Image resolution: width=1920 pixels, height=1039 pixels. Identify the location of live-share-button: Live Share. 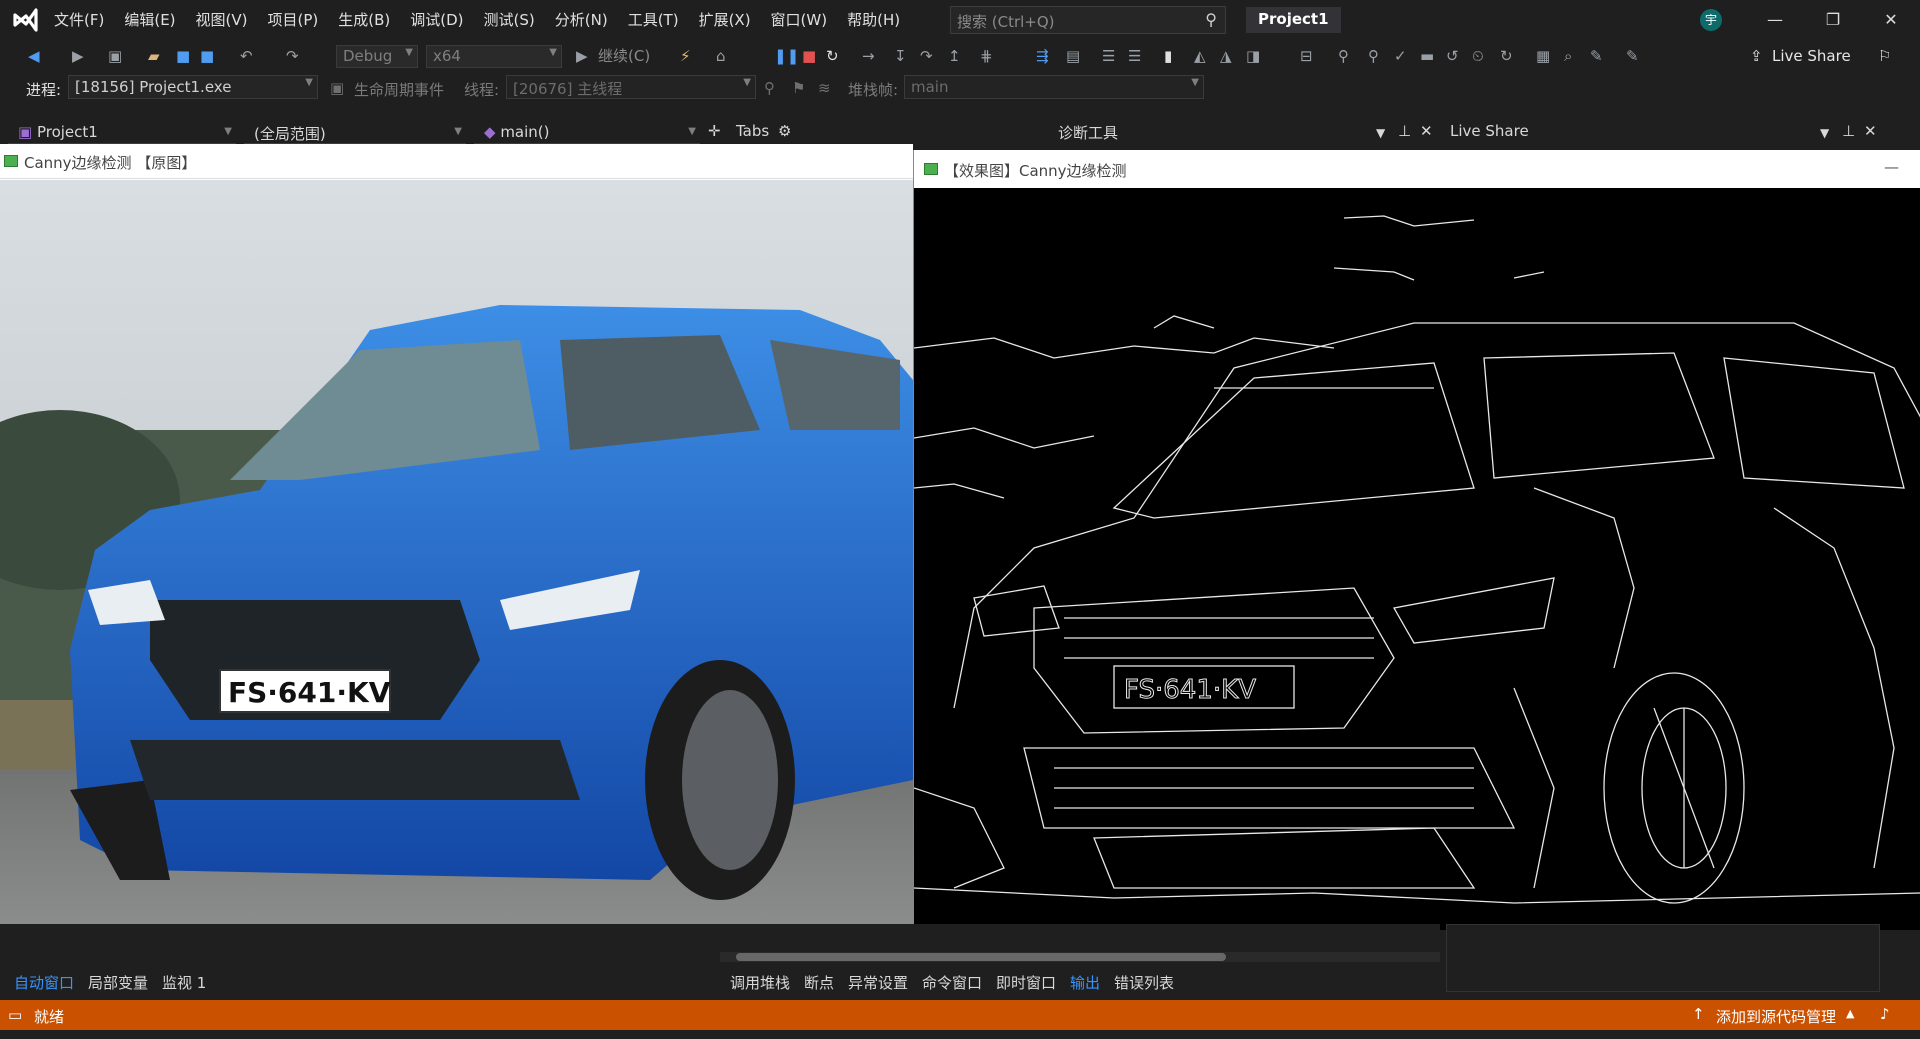
(1811, 56).